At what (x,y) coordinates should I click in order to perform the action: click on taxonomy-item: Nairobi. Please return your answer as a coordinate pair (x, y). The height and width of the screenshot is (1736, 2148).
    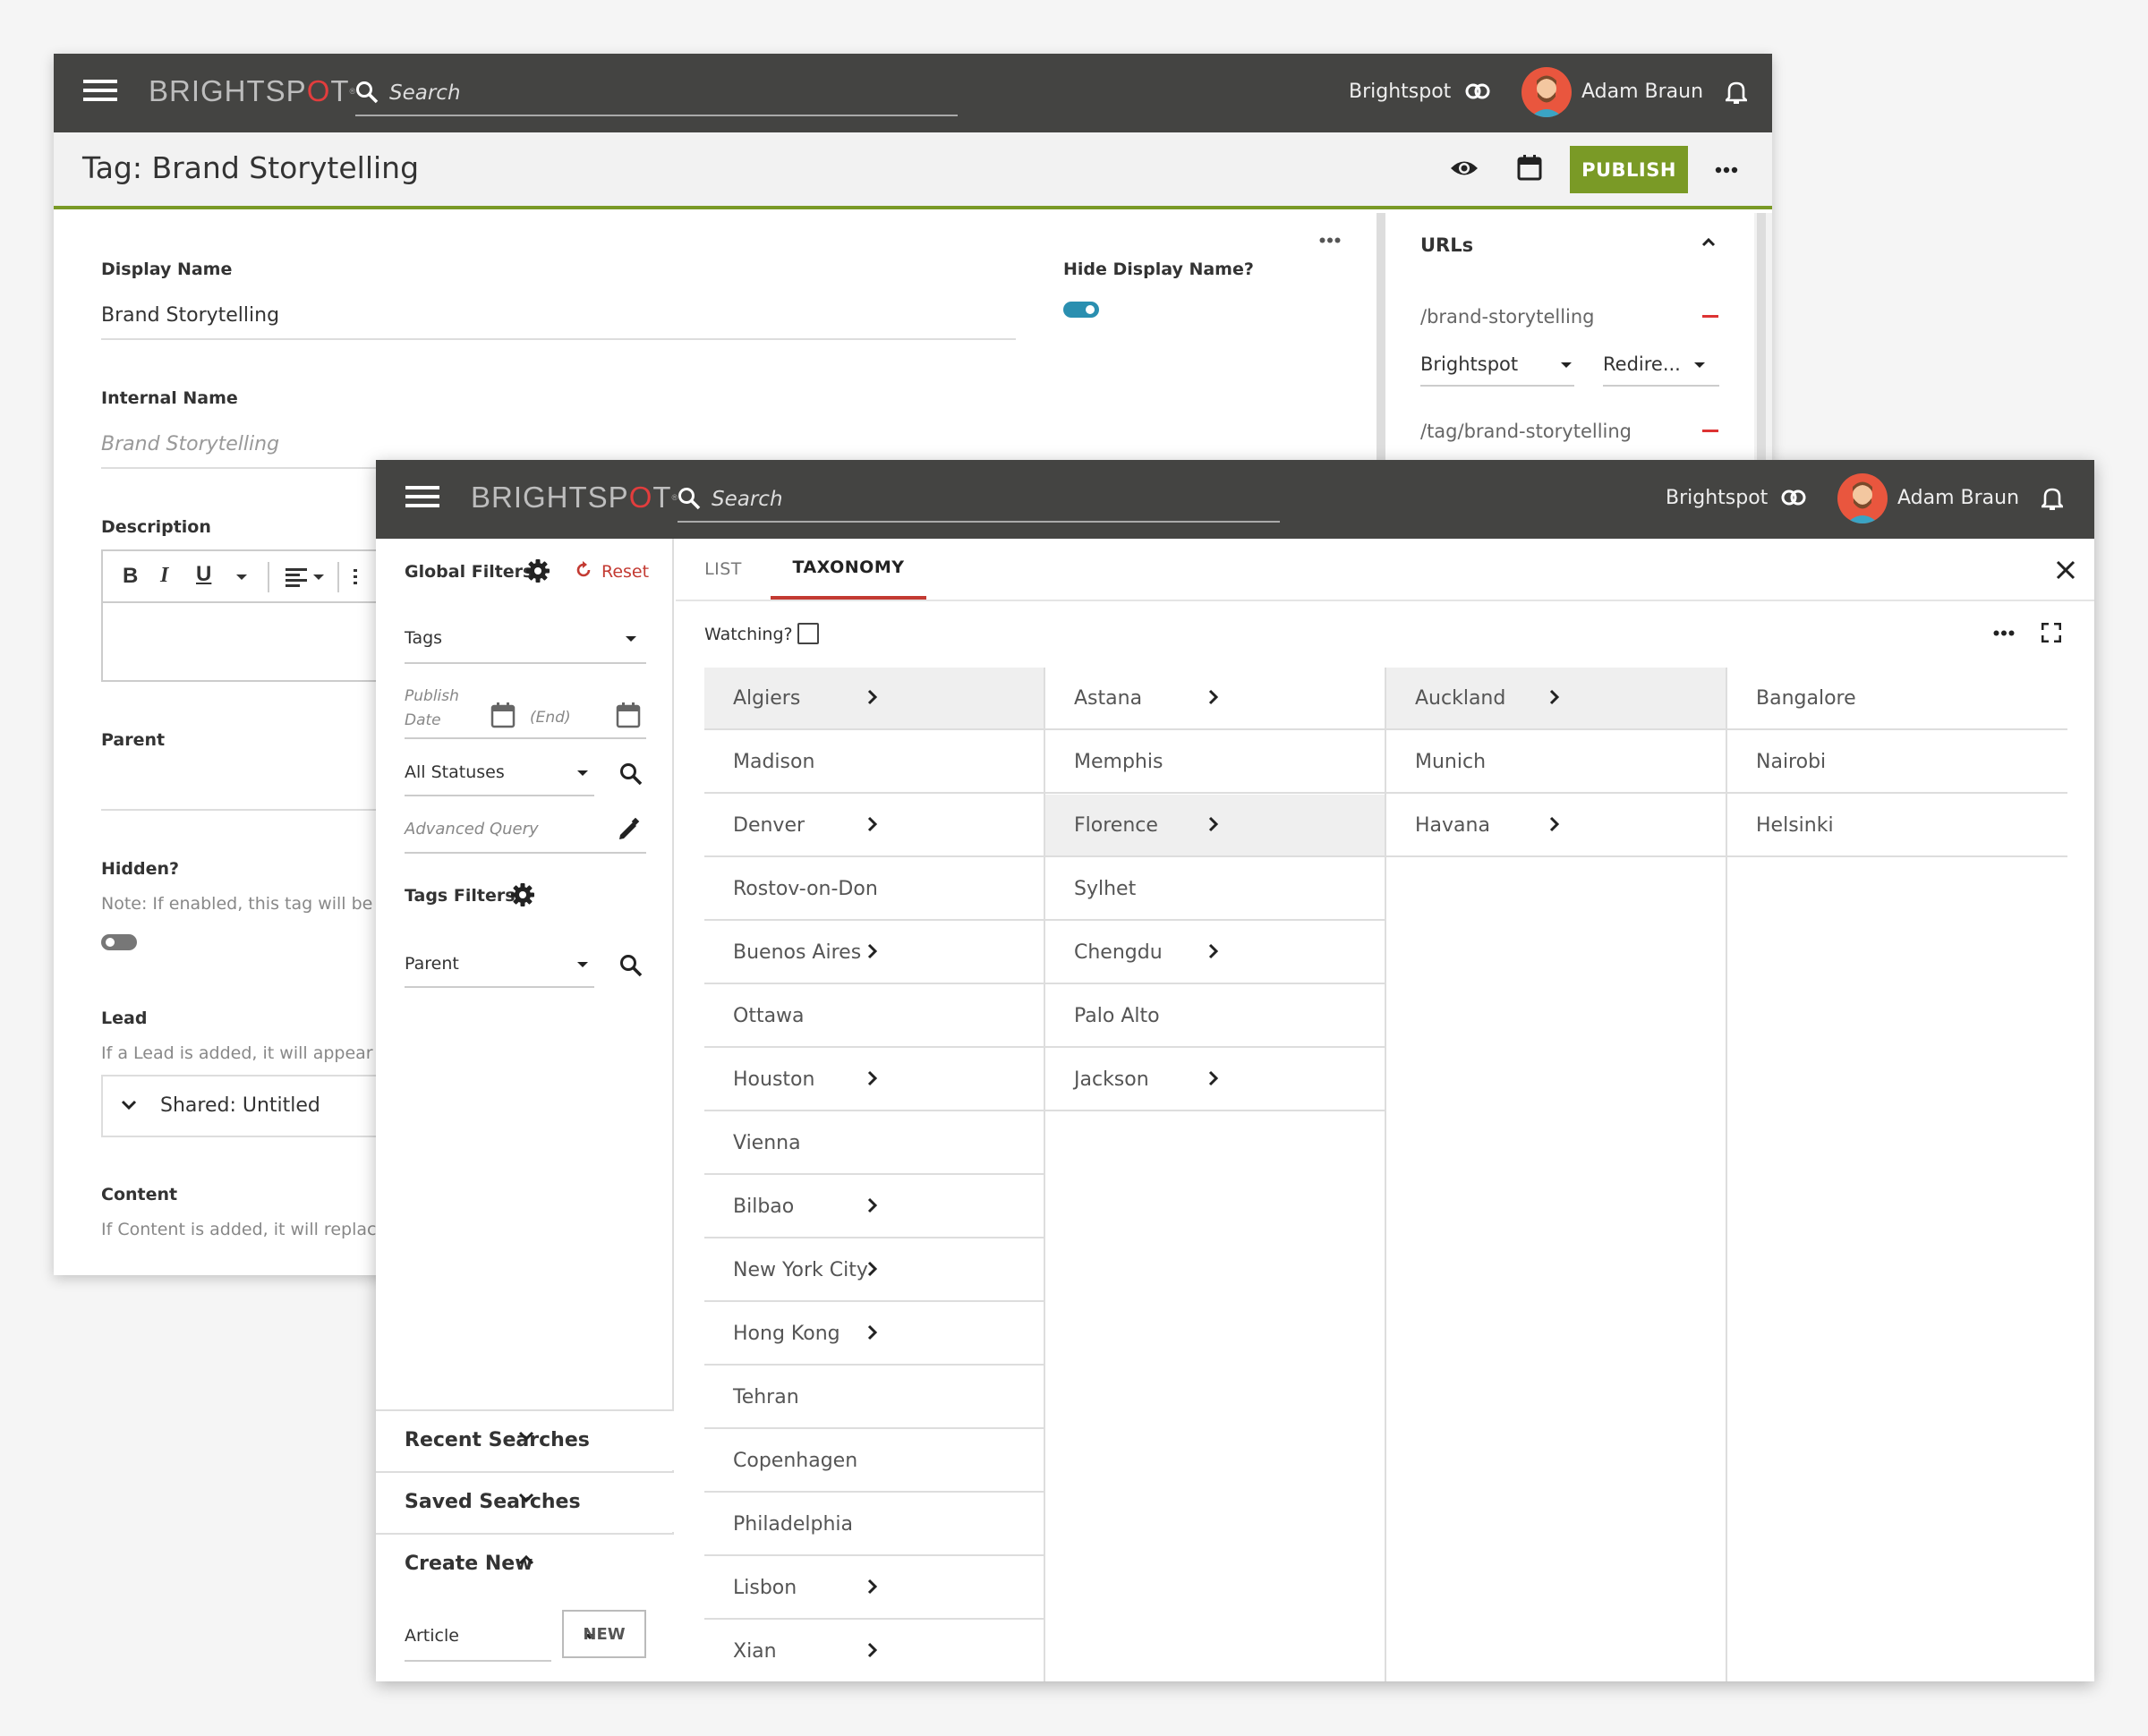
    Looking at the image, I should click on (1897, 762).